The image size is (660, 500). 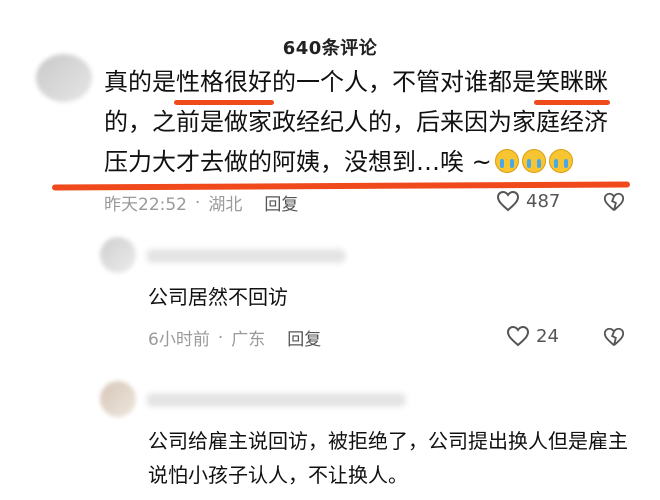 I want to click on like-button: 487, so click(x=528, y=201).